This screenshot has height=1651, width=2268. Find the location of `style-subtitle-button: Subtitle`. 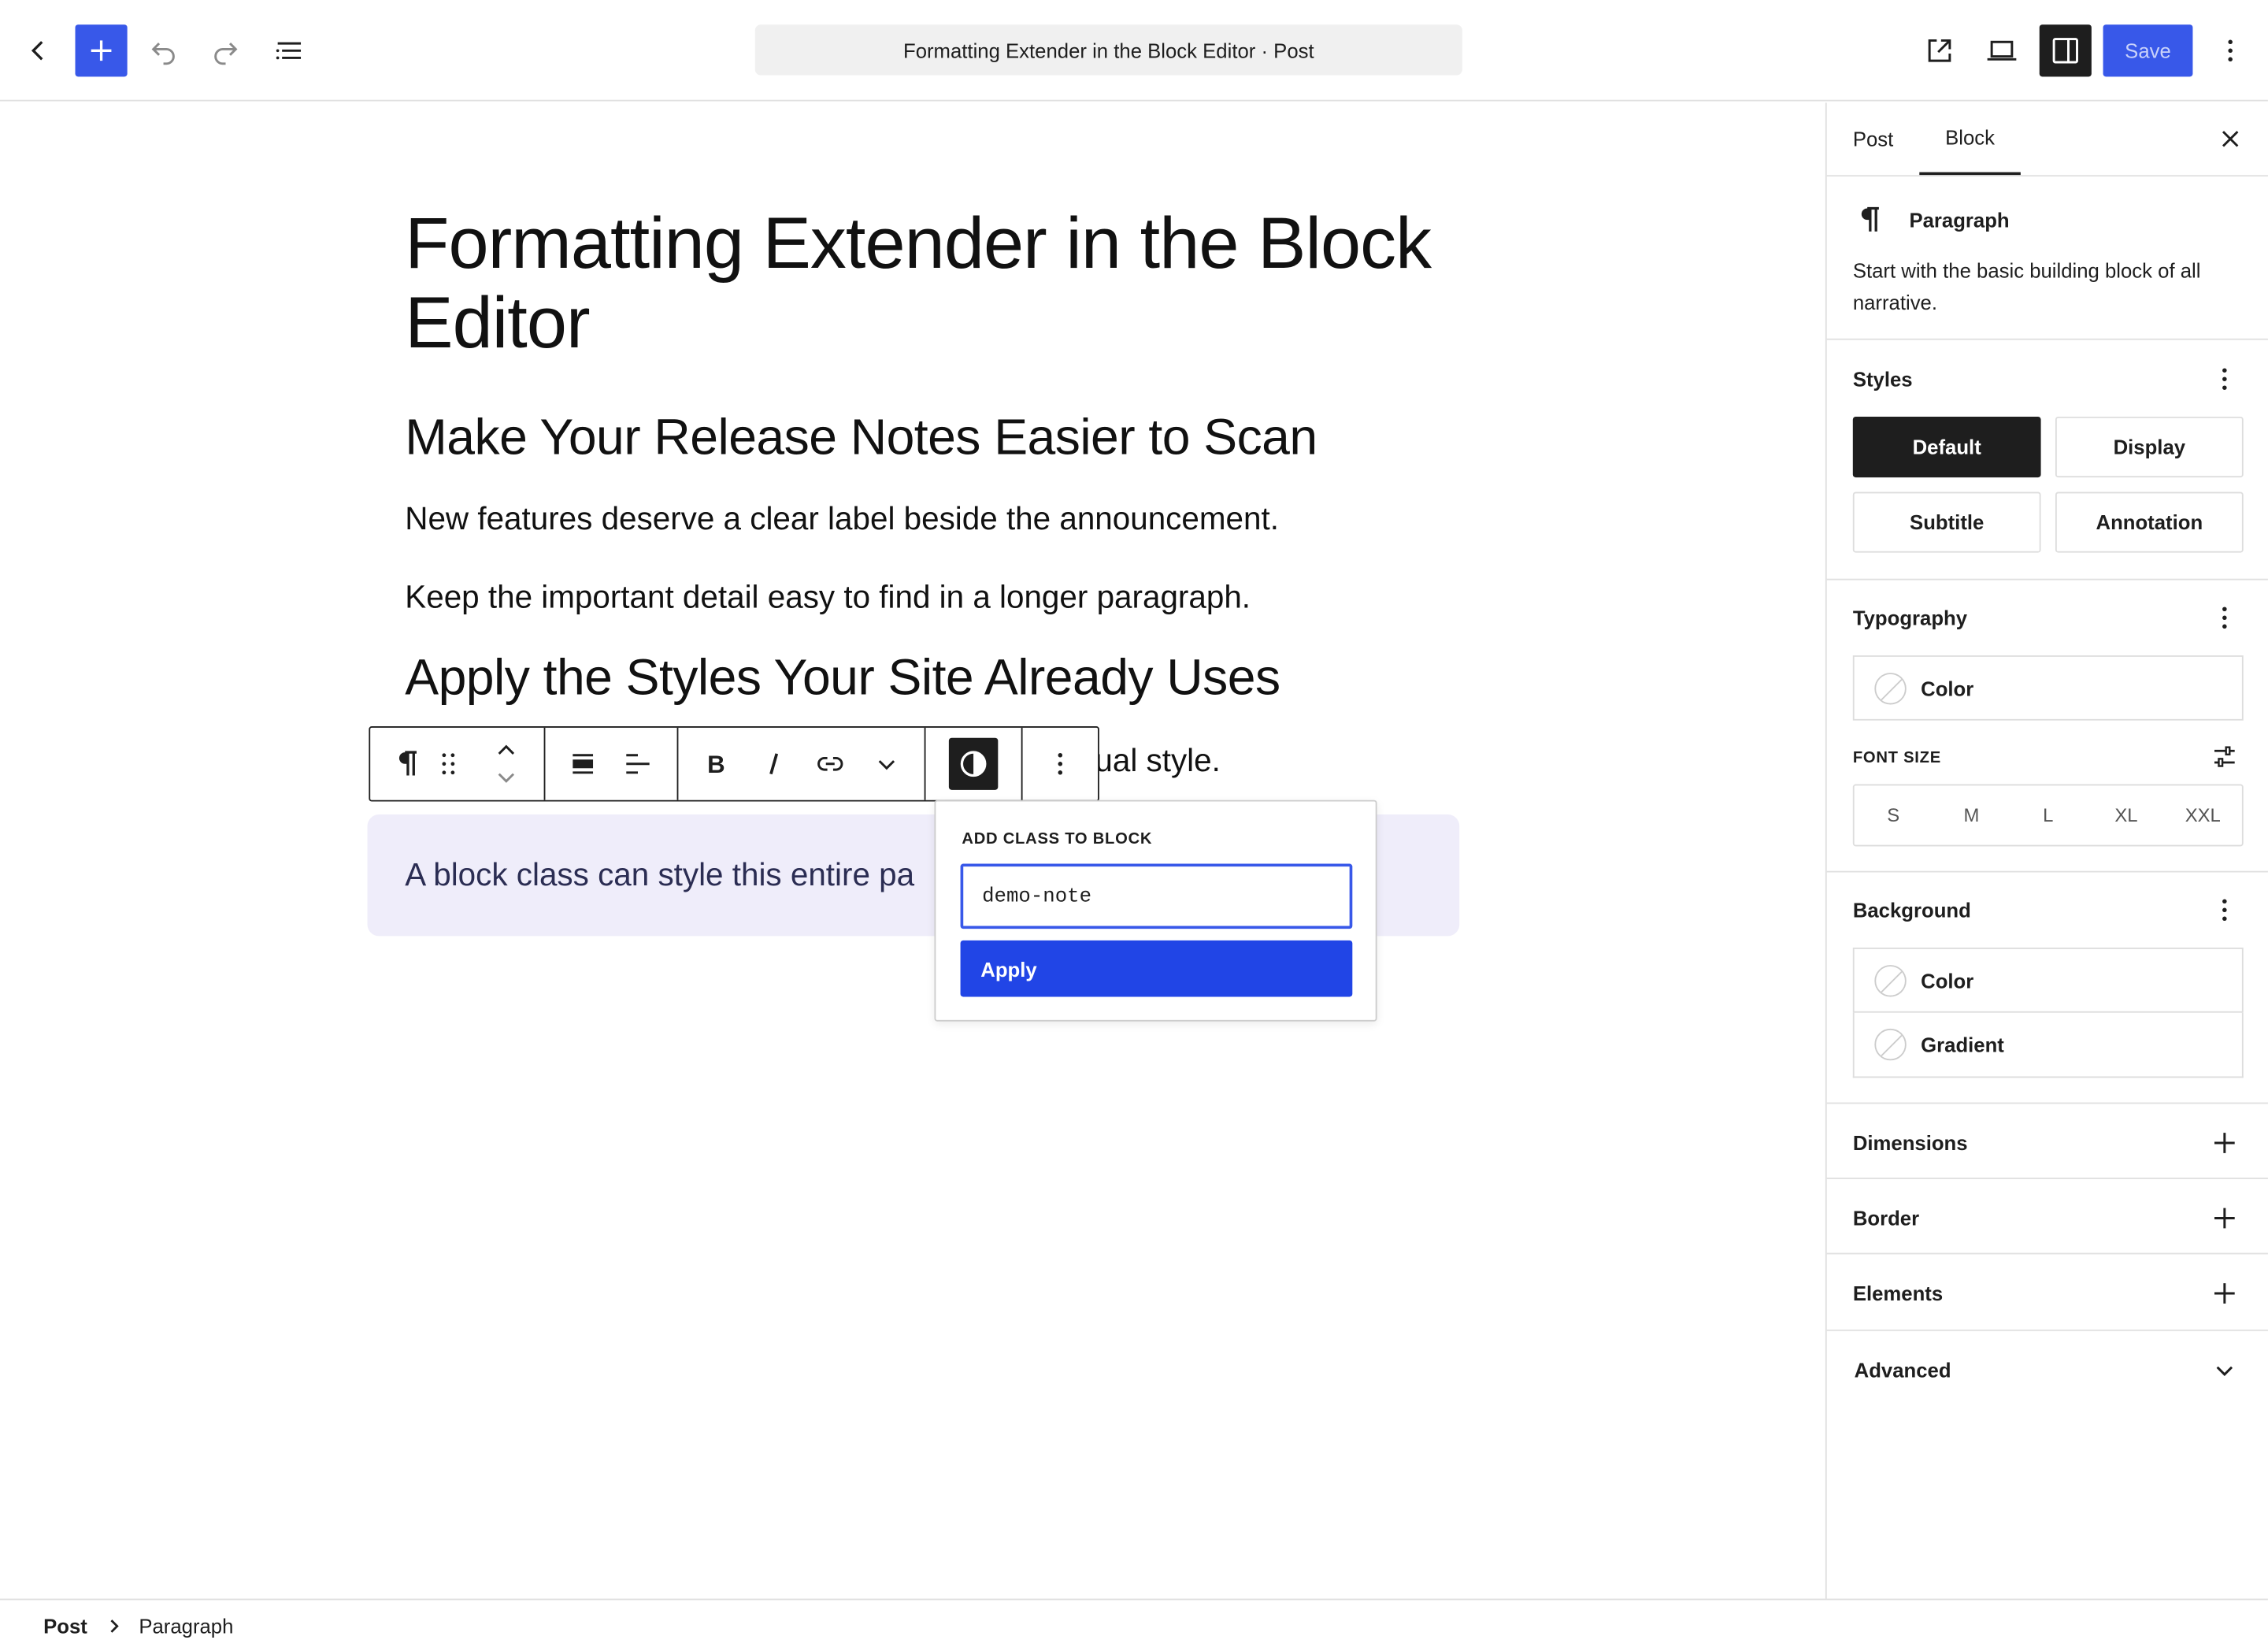

style-subtitle-button: Subtitle is located at coordinates (1946, 522).